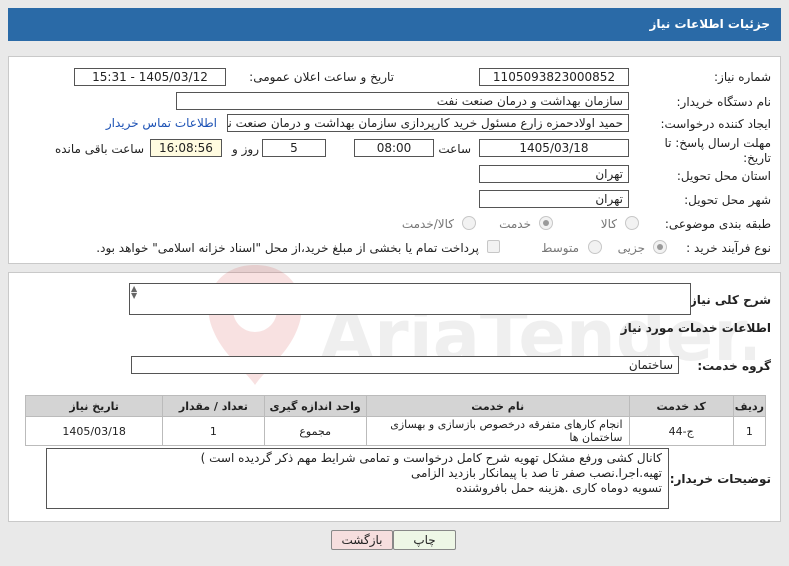  Describe the element at coordinates (546, 223) in the screenshot. I see `category-service-radio` at that location.